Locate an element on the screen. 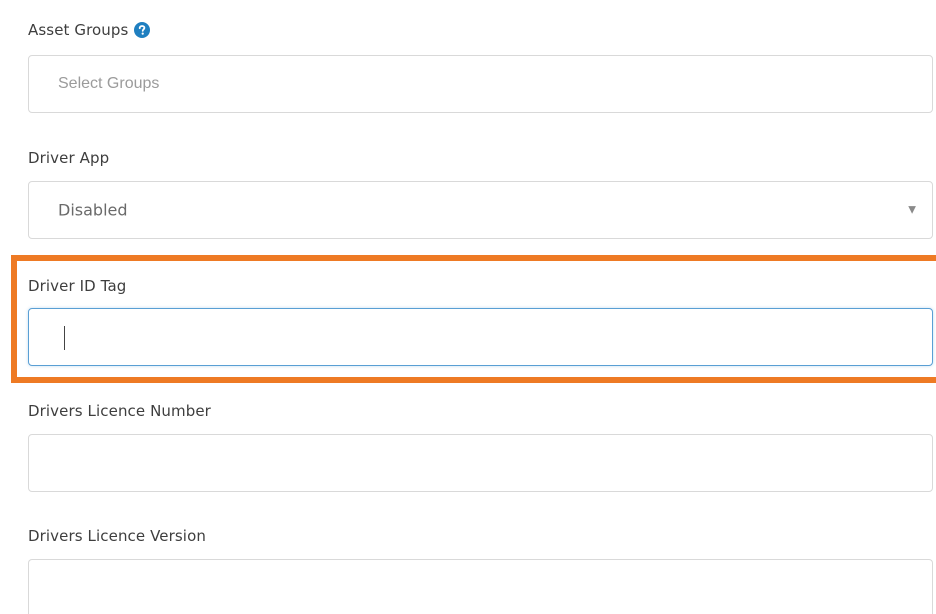 This screenshot has height=614, width=936. driver-app-value: Disabled is located at coordinates (93, 210).